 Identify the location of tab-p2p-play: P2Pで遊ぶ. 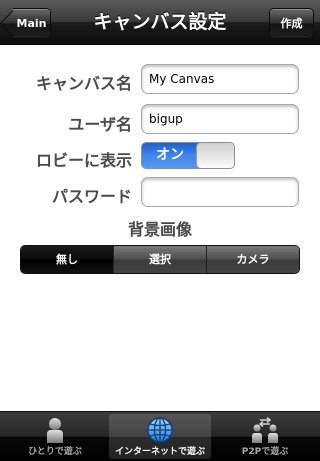
(265, 436).